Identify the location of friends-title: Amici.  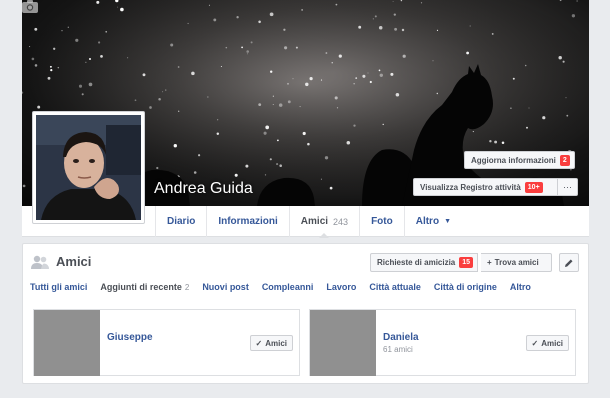
(73, 261).